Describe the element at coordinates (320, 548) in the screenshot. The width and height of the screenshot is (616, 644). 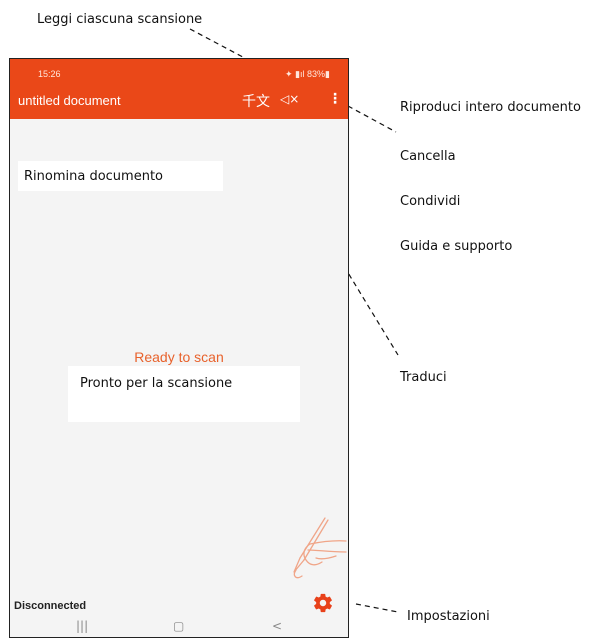
I see `hand-pen-icon` at that location.